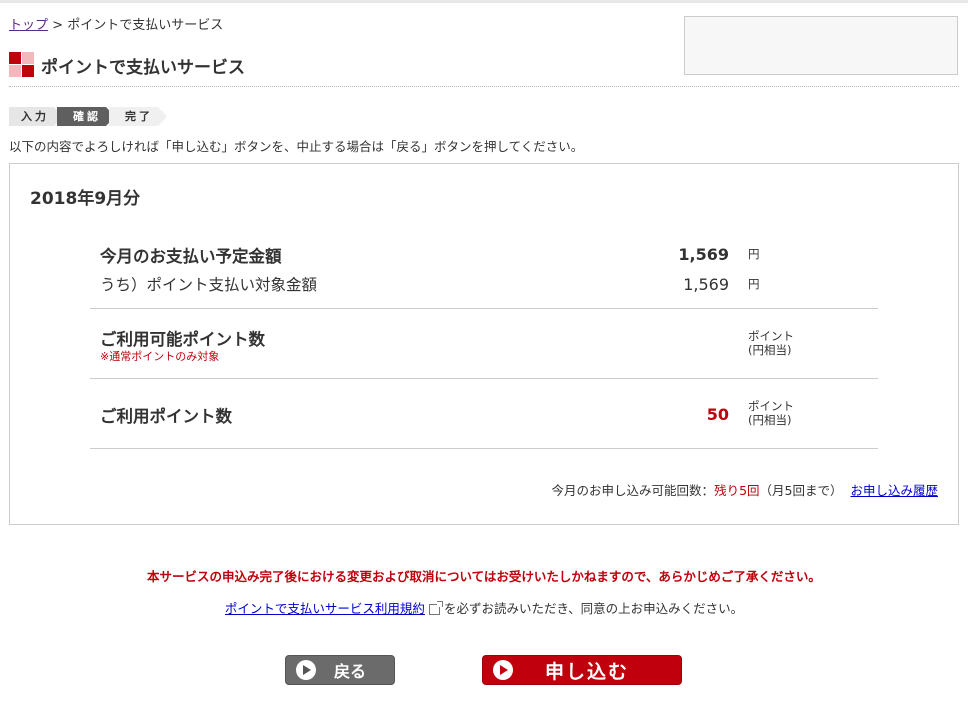  I want to click on application-history-link: お申し込み履歴, so click(894, 490).